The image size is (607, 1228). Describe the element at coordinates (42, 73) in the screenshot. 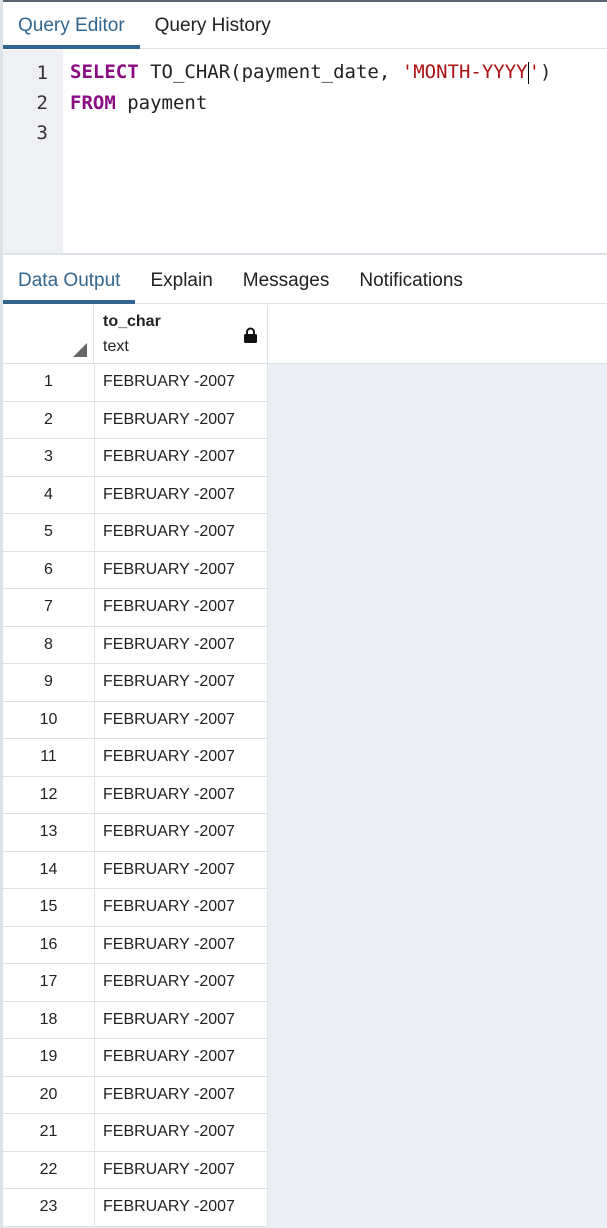

I see `line-number: 1` at that location.